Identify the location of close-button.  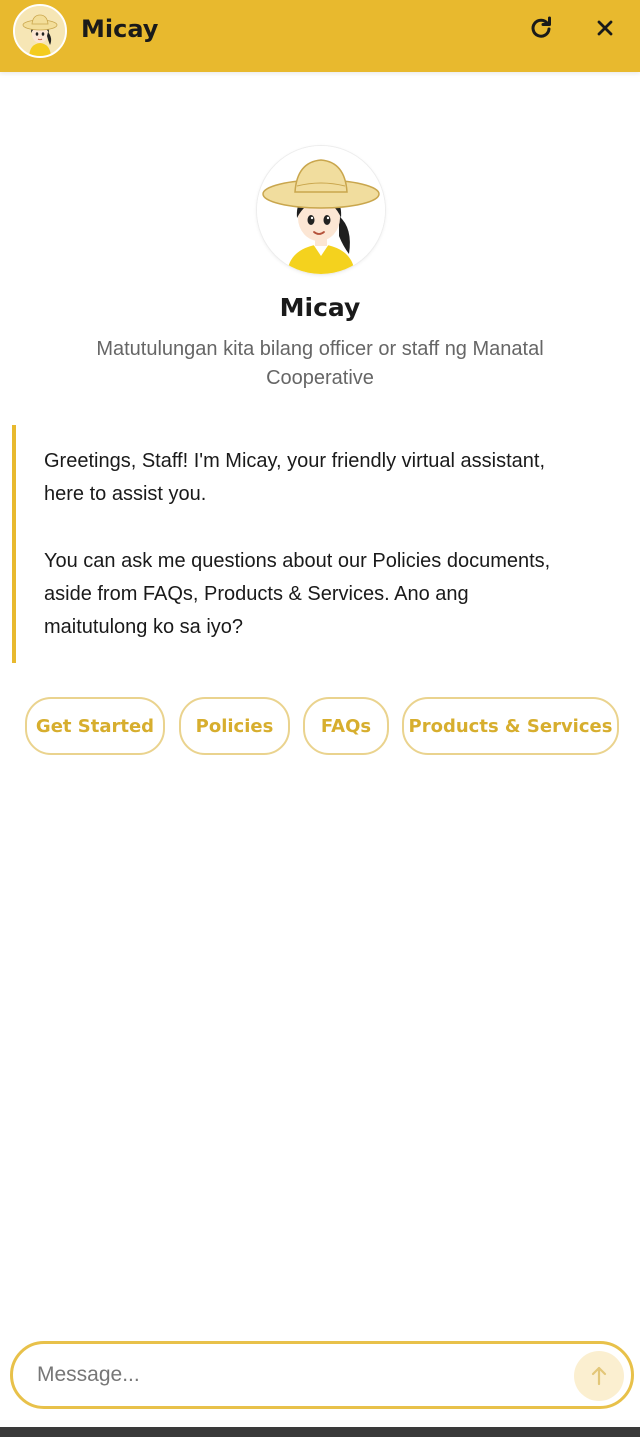
(605, 28).